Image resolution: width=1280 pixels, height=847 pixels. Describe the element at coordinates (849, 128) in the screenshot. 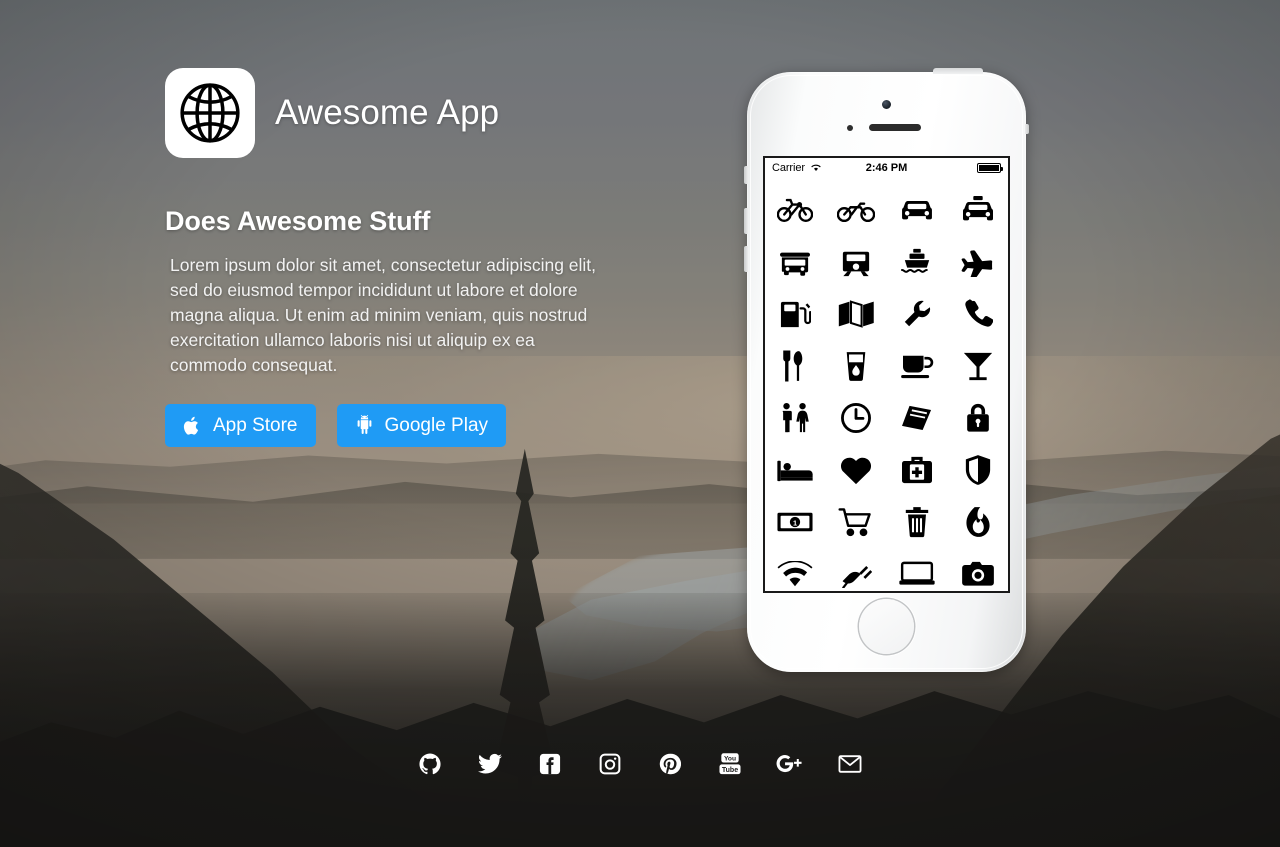

I see `phone-proximity-sensor` at that location.